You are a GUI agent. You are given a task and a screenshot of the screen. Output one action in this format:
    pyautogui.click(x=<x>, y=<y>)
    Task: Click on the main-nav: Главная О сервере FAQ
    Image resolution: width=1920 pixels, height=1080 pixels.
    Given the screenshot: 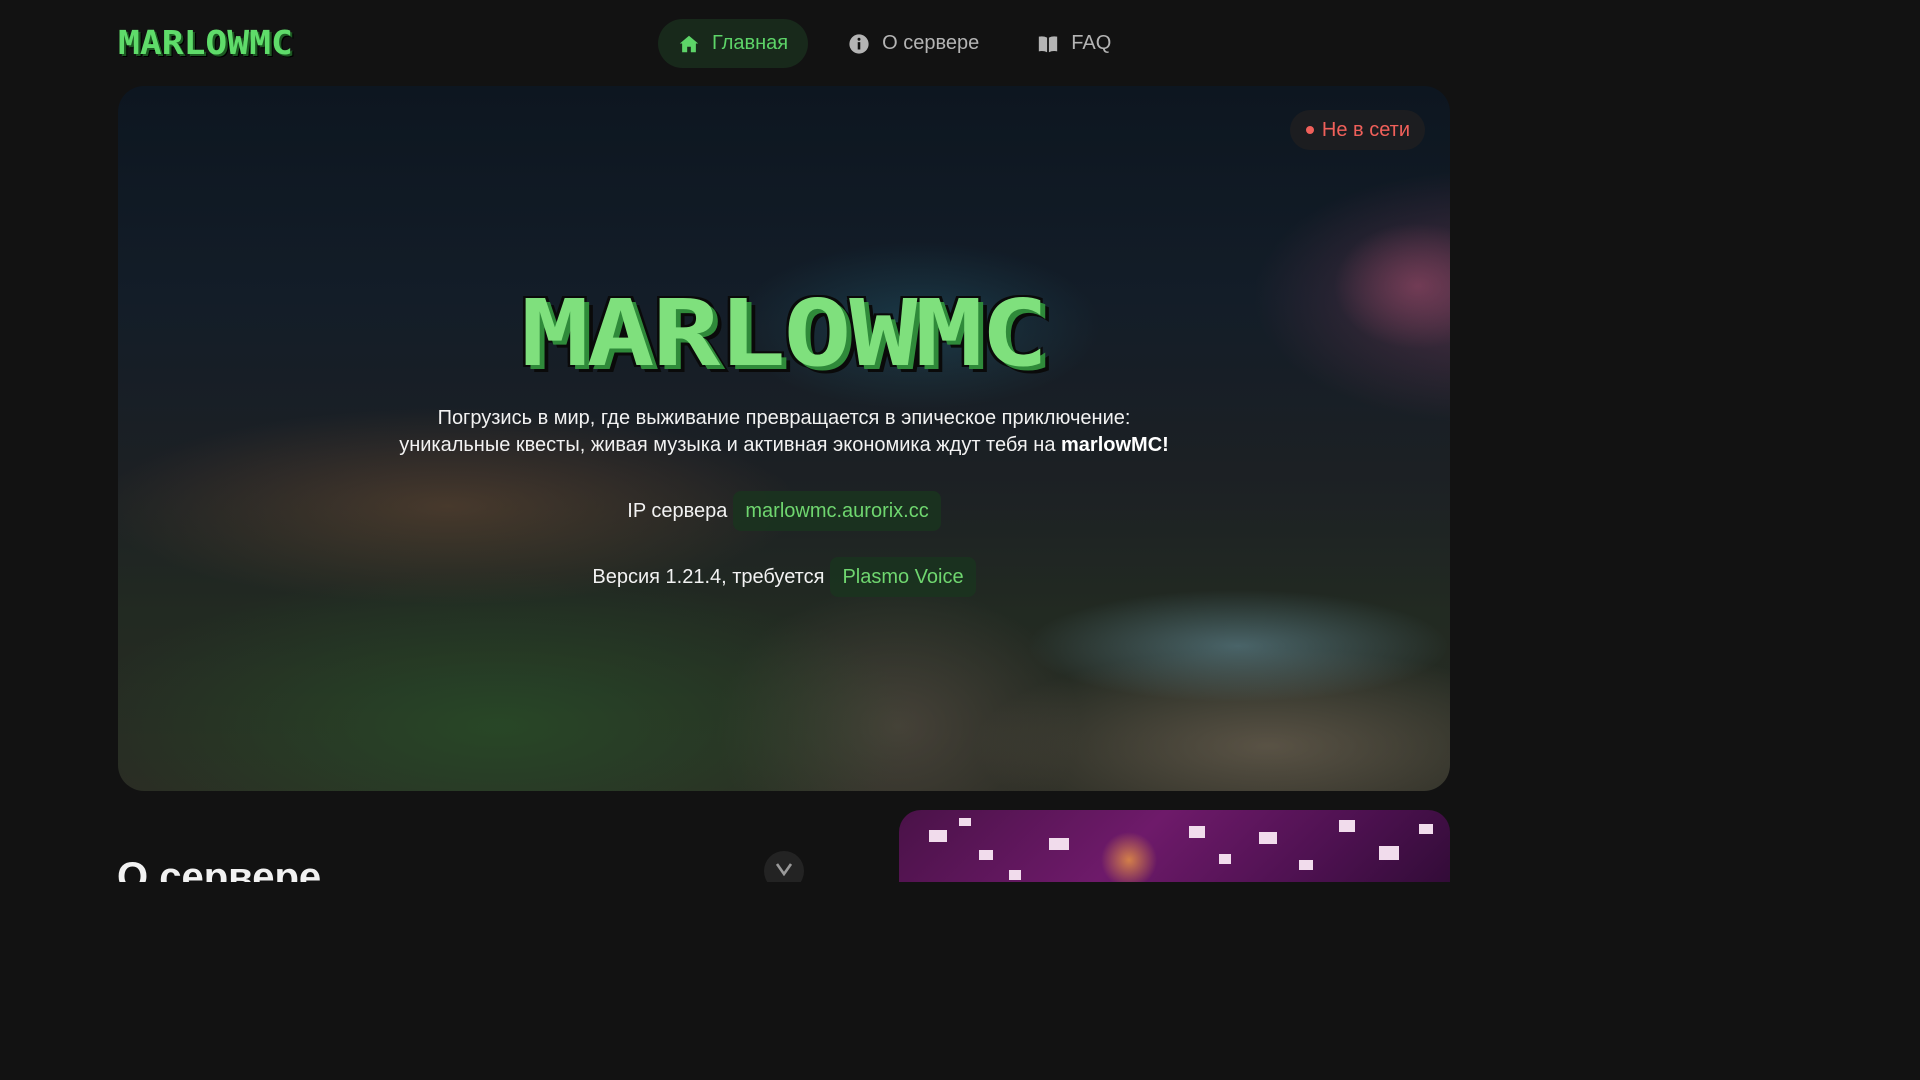 What is the action you would take?
    pyautogui.click(x=894, y=43)
    